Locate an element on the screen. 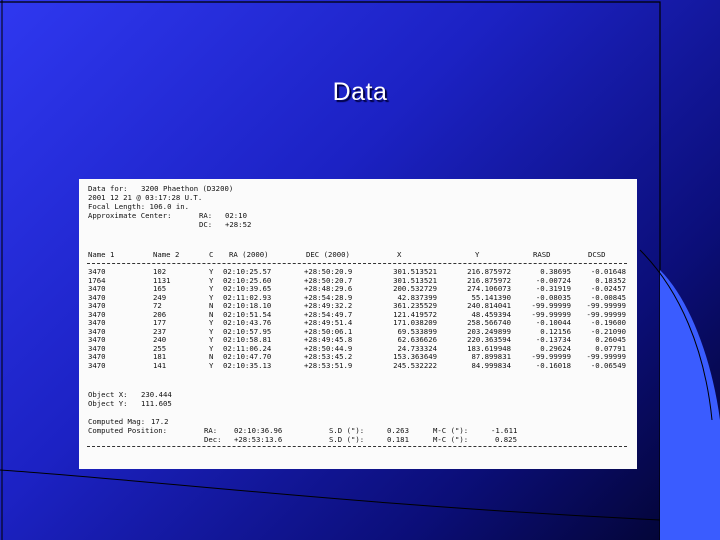 This screenshot has height=540, width=720. computed-ra-label: RA: is located at coordinates (211, 430).